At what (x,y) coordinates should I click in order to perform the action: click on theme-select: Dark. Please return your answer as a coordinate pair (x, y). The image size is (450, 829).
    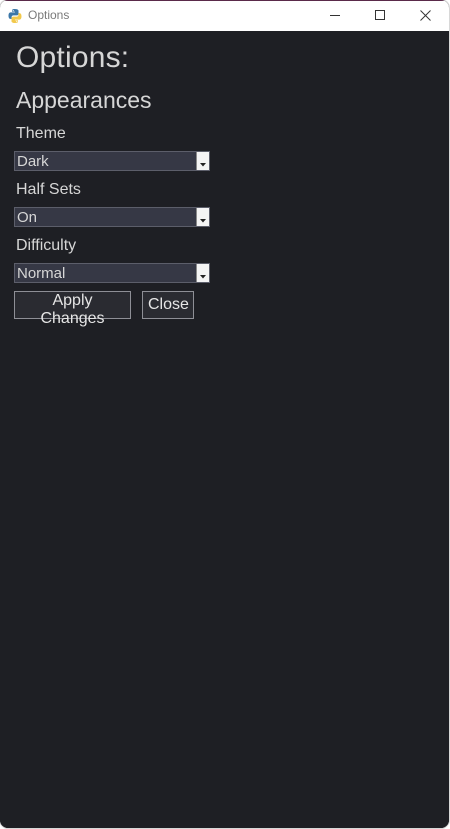
    Looking at the image, I should click on (112, 161).